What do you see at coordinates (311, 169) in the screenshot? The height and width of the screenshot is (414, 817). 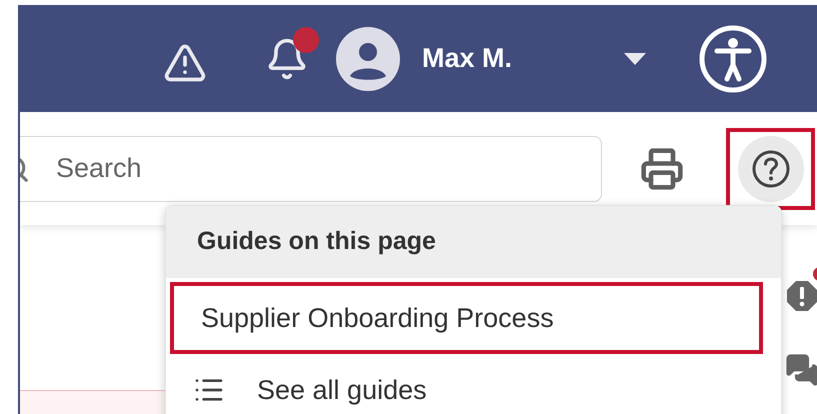 I see `search-field: Search` at bounding box center [311, 169].